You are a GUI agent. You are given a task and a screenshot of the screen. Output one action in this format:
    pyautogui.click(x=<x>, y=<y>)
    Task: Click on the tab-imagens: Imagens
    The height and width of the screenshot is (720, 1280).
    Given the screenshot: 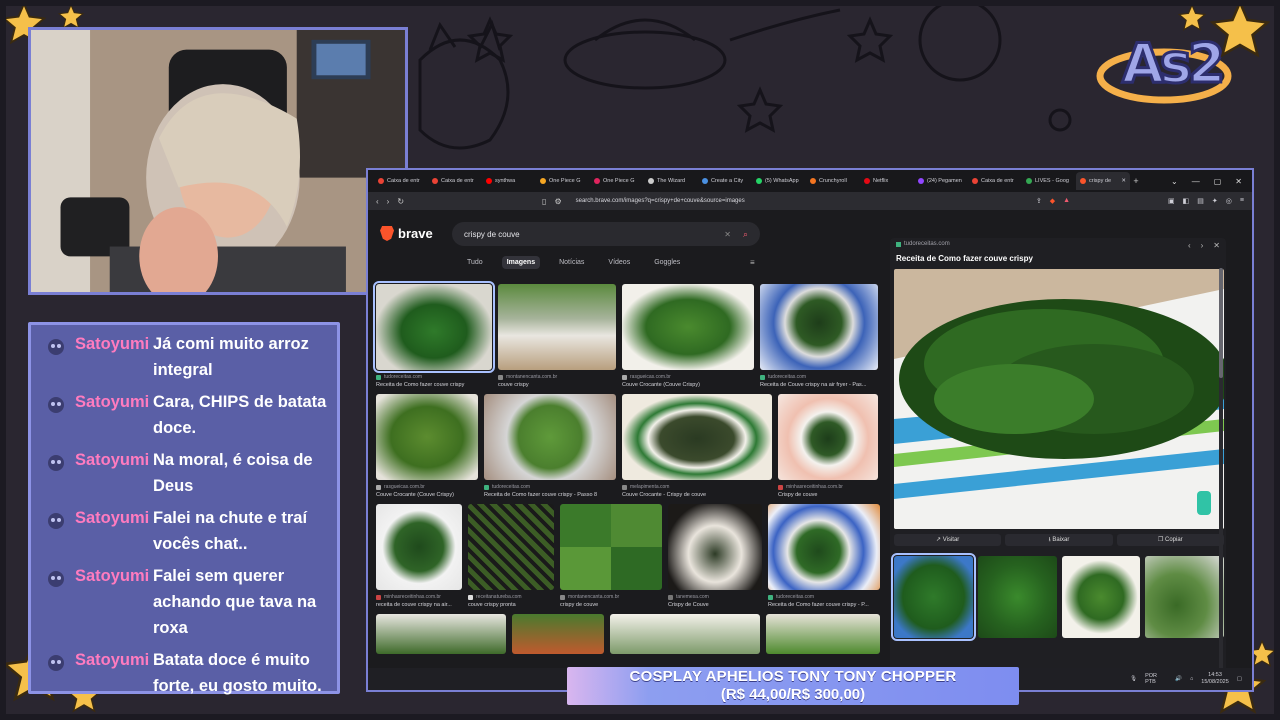 What is the action you would take?
    pyautogui.click(x=521, y=262)
    